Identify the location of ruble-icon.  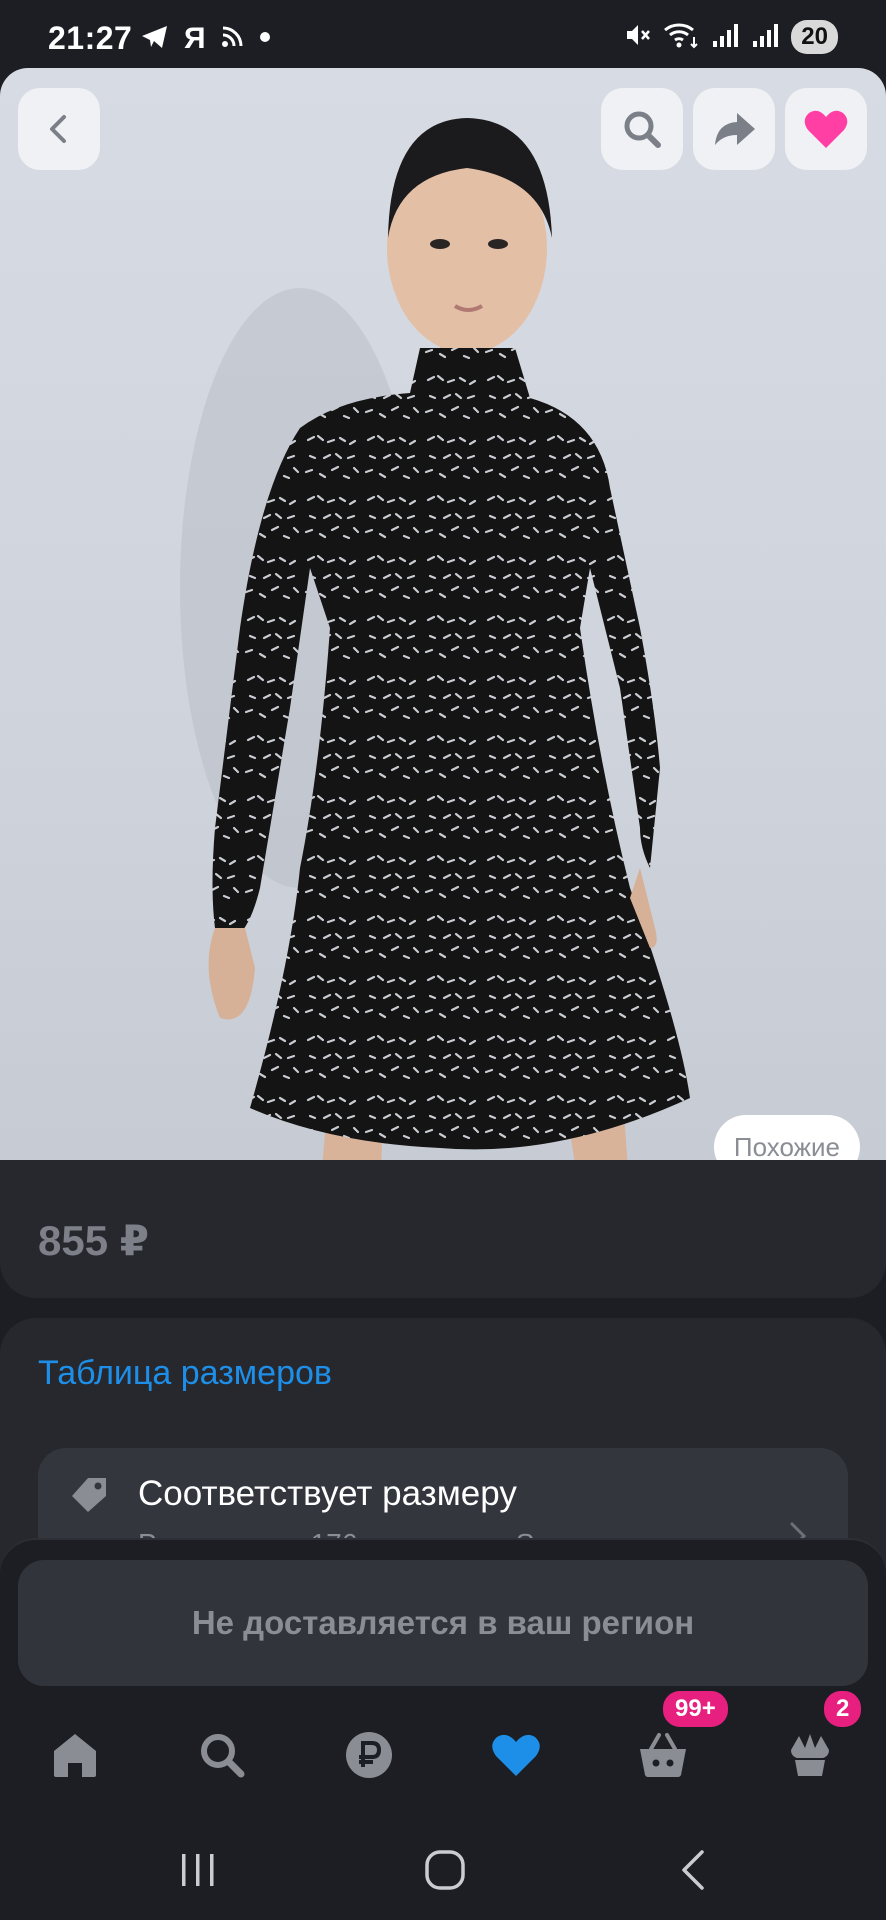
(369, 1755).